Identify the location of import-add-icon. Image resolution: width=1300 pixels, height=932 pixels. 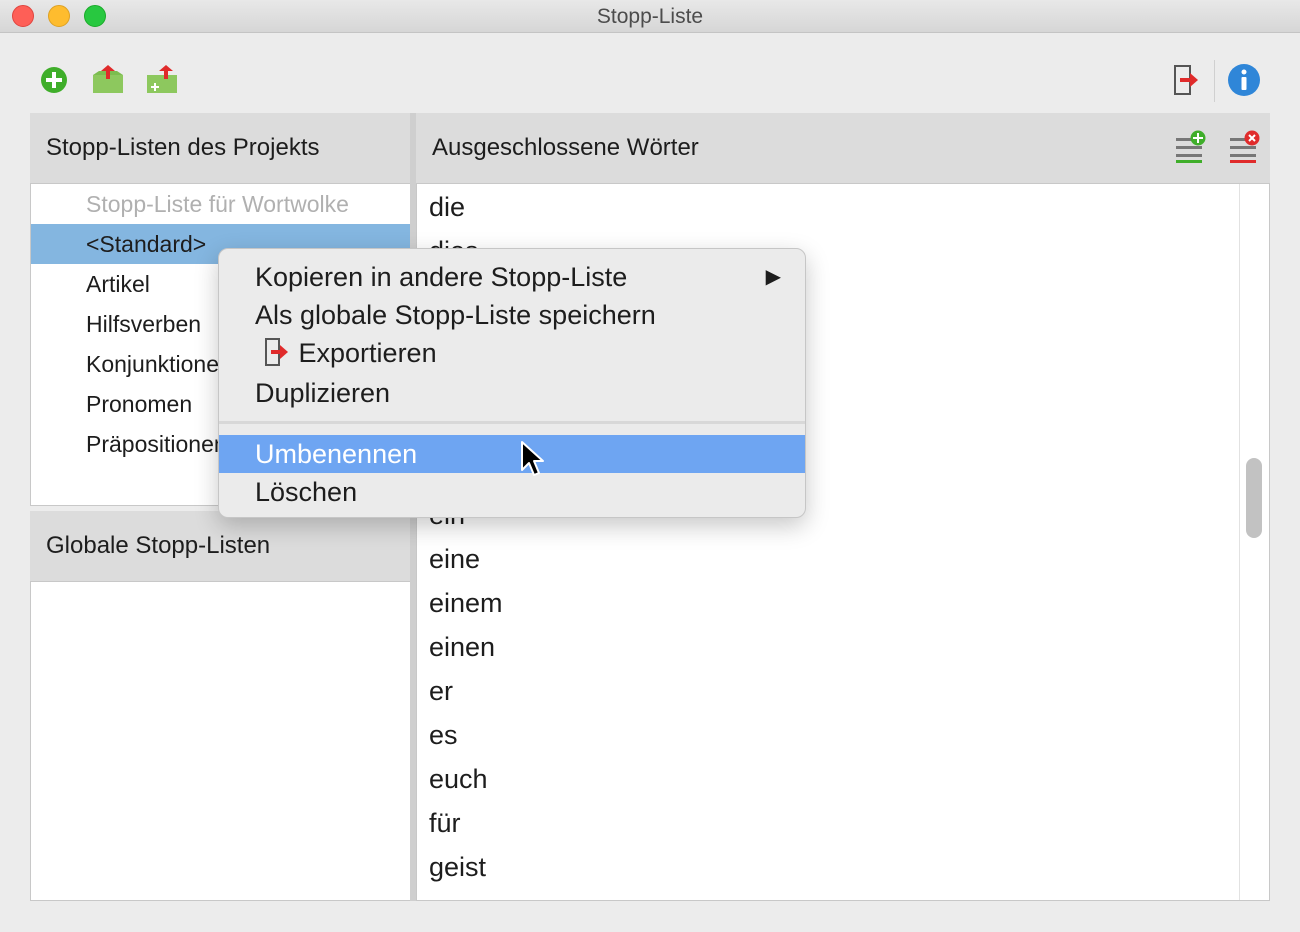
(162, 79).